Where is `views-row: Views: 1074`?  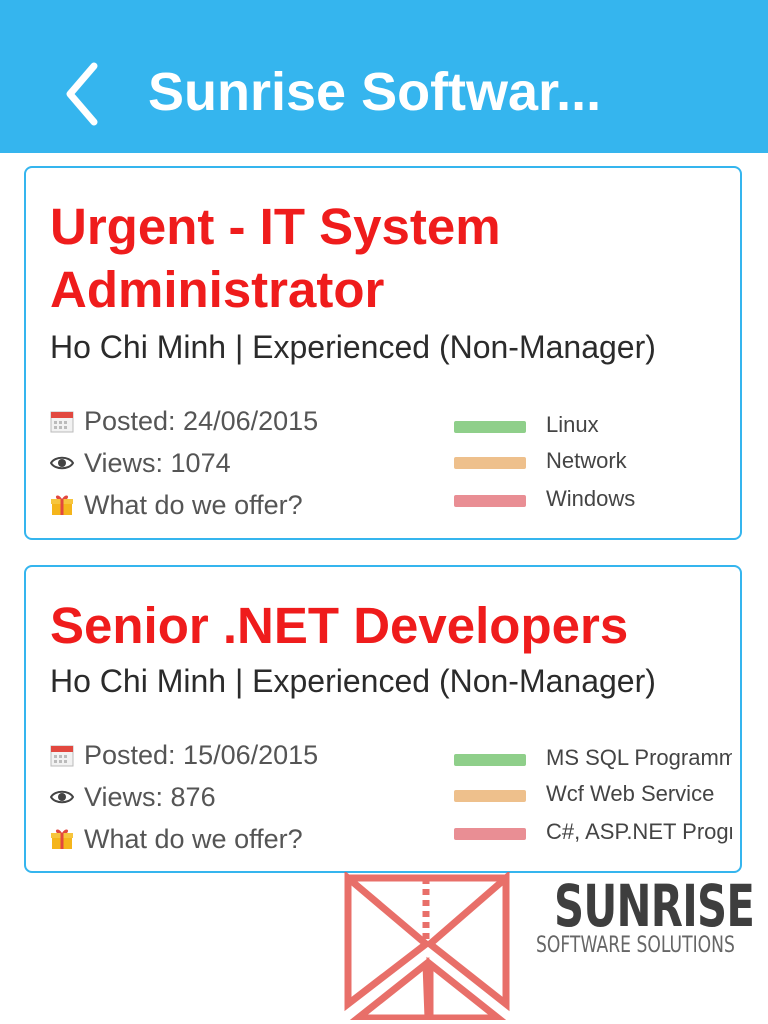
views-row: Views: 1074 is located at coordinates (140, 463).